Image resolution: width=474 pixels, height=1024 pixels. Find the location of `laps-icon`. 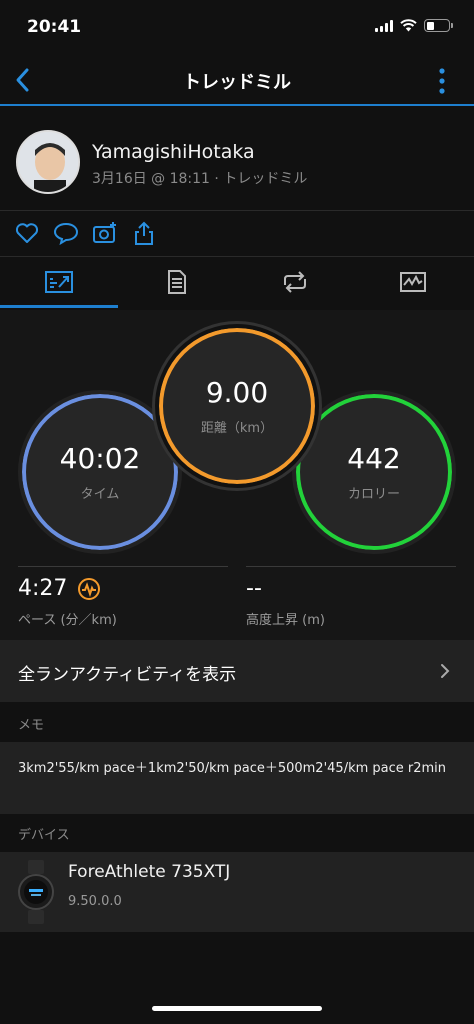

laps-icon is located at coordinates (295, 282).